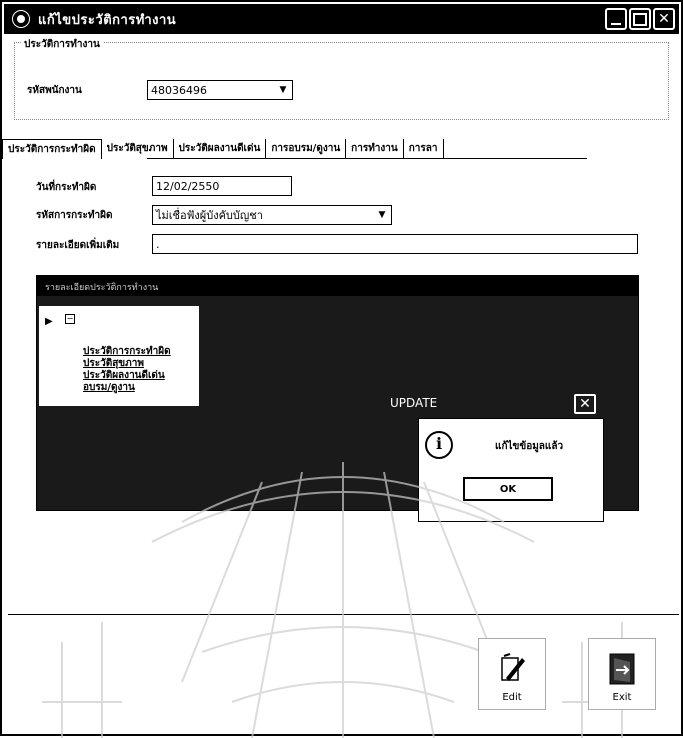 The image size is (683, 738). Describe the element at coordinates (220, 149) in the screenshot. I see `tab-achievement: ประวัติผลงานดีเด่น` at that location.